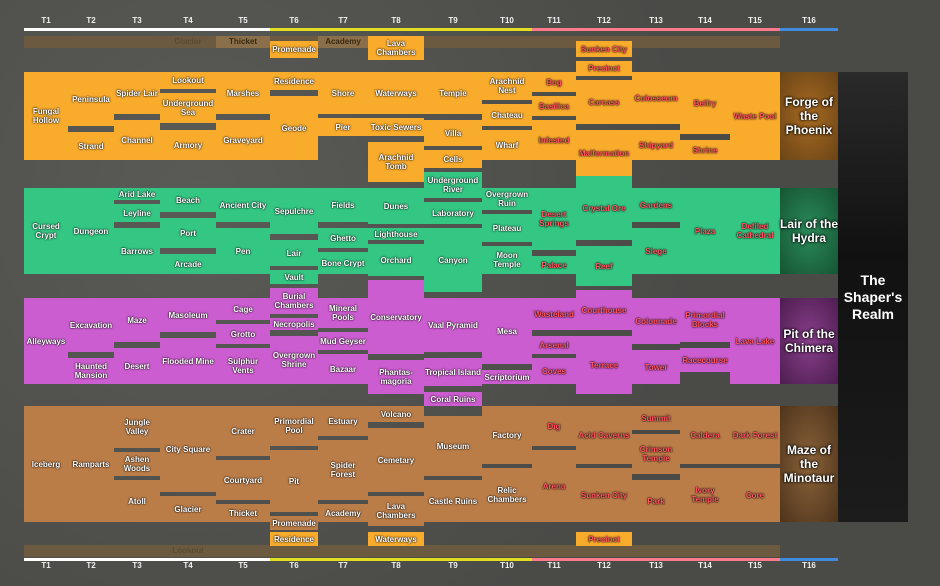 The image size is (940, 586). Describe the element at coordinates (453, 185) in the screenshot. I see `map-underground-river: Underground River` at that location.